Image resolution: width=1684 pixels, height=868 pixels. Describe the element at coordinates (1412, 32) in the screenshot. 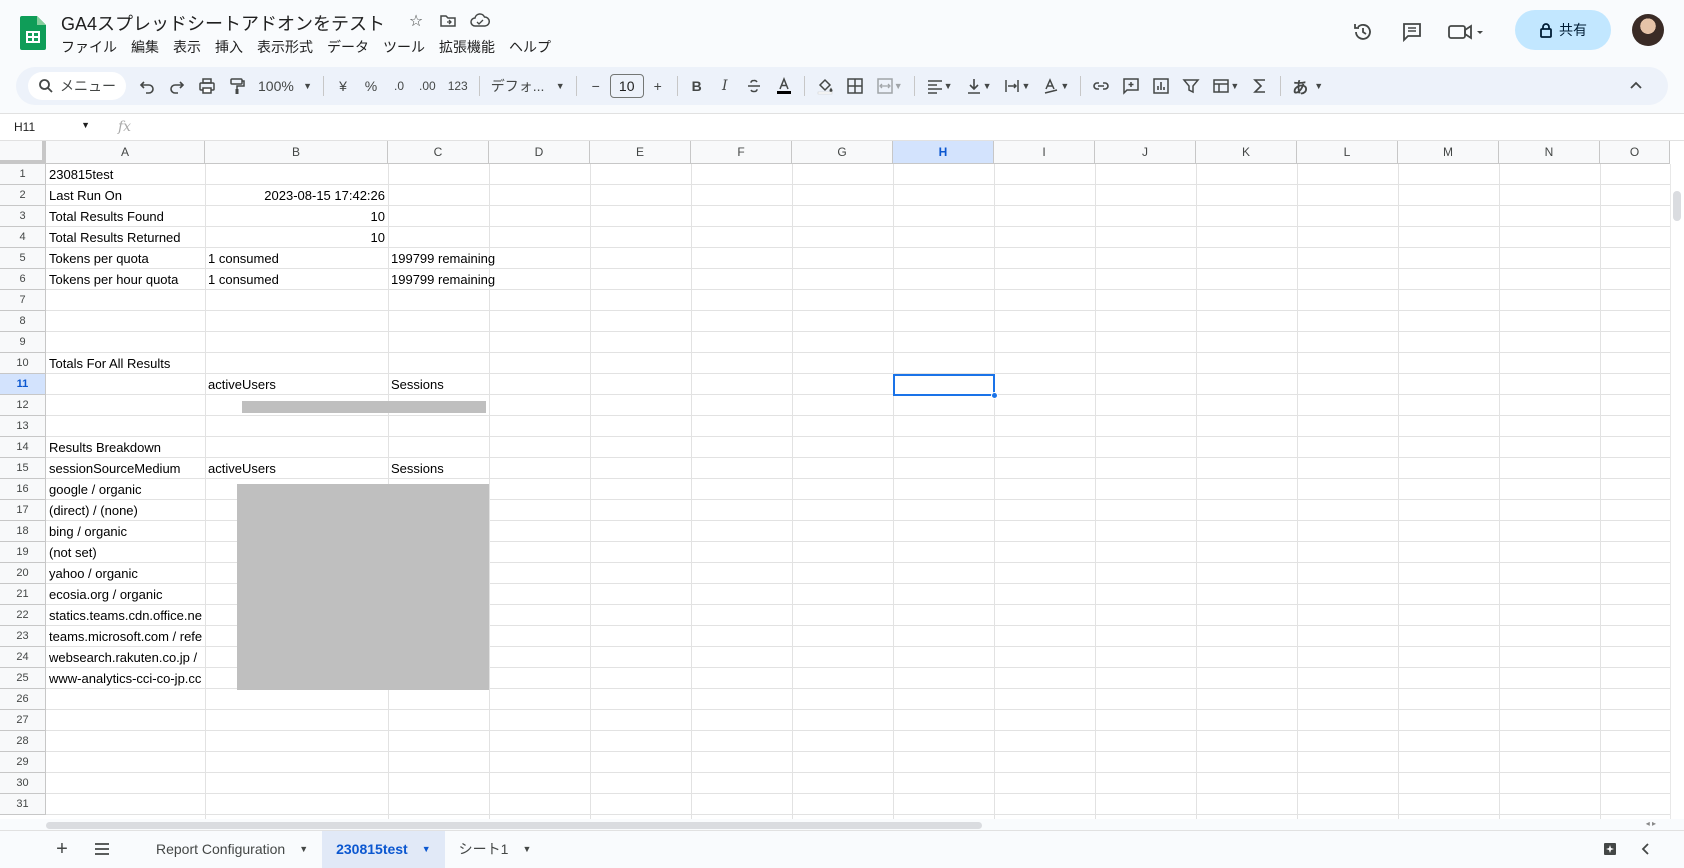

I see `comments-icon` at that location.